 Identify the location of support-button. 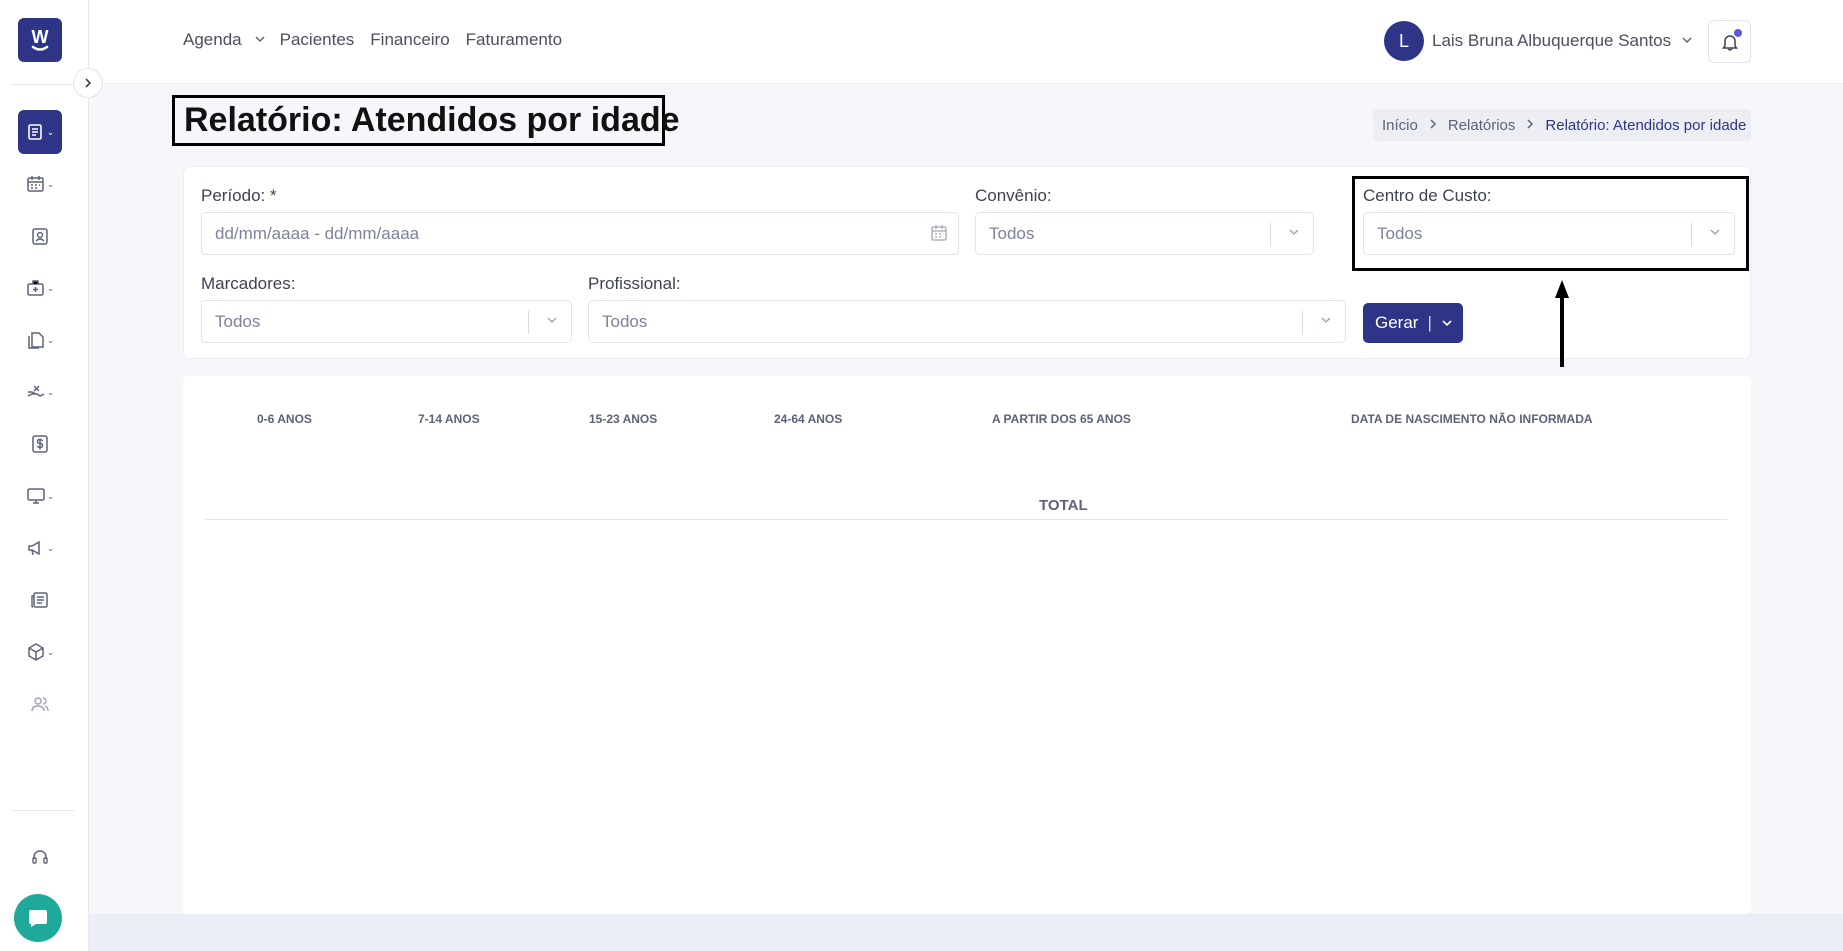
(40, 857).